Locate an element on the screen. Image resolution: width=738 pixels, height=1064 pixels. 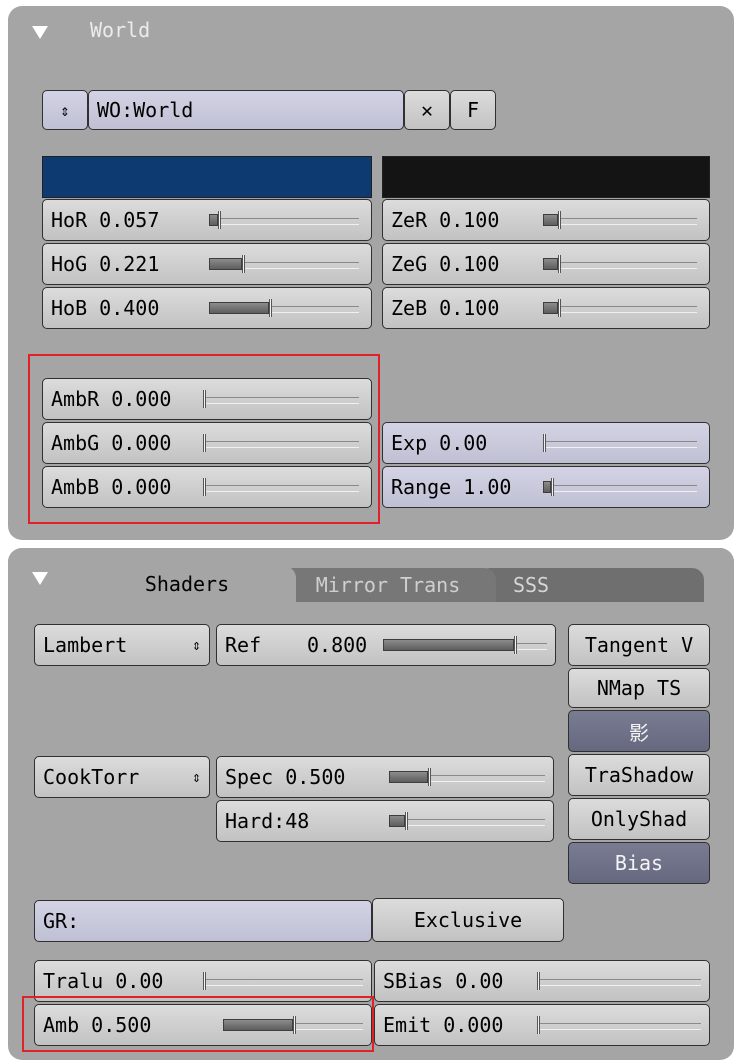
panel-title: World is located at coordinates (120, 30).